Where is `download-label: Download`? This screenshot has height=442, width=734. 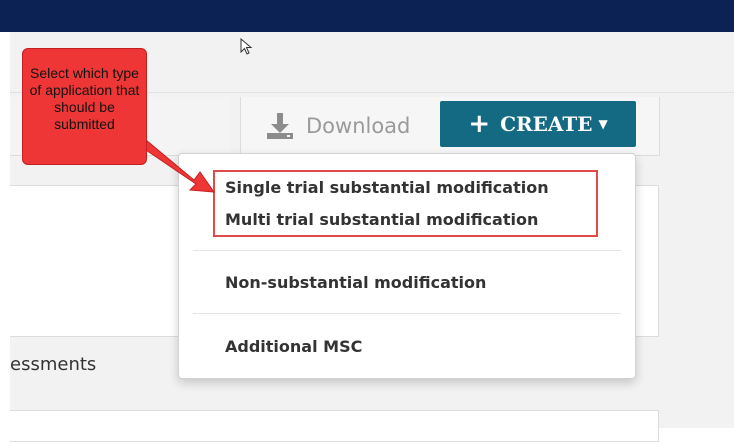
download-label: Download is located at coordinates (358, 126).